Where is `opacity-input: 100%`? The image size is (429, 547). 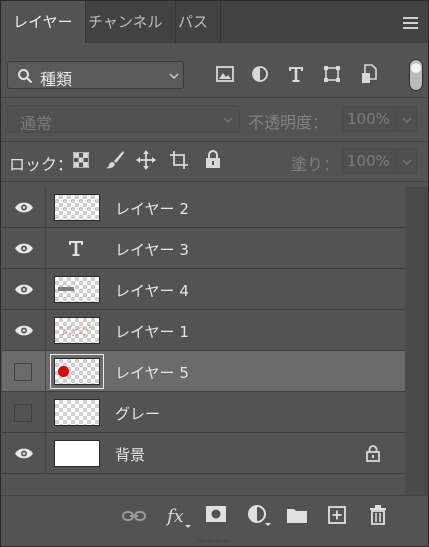 opacity-input: 100% is located at coordinates (369, 119).